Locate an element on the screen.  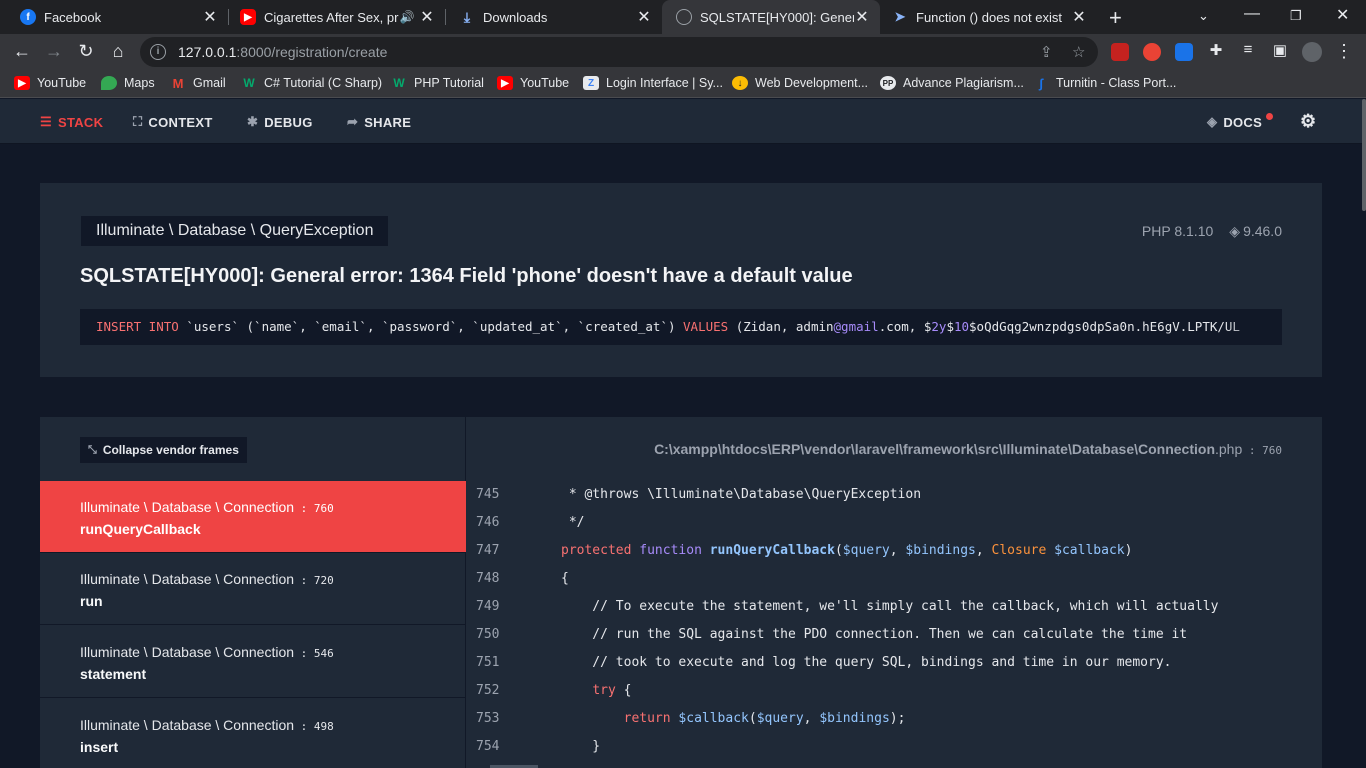
nav-context: ⛶ CONTEXT is located at coordinates (173, 122).